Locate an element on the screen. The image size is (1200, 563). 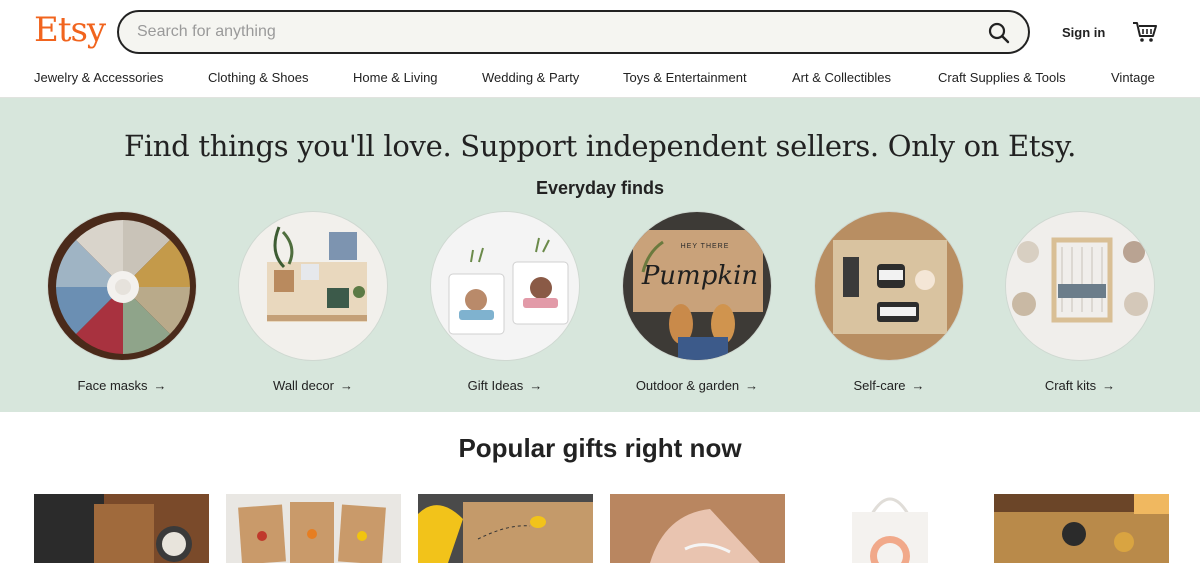
category-card-self-care: Self-care → is located at coordinates (889, 302).